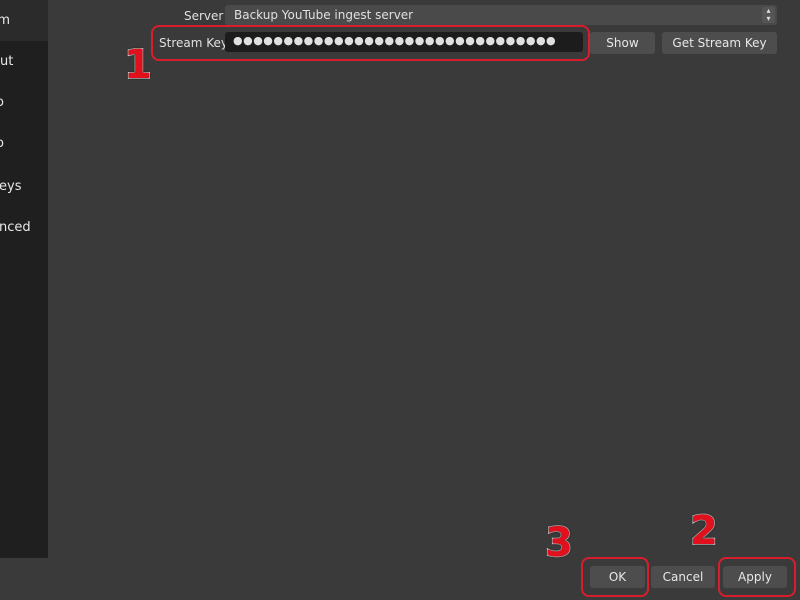 Image resolution: width=800 pixels, height=600 pixels. What do you see at coordinates (558, 543) in the screenshot?
I see `annotation-step-3: 3` at bounding box center [558, 543].